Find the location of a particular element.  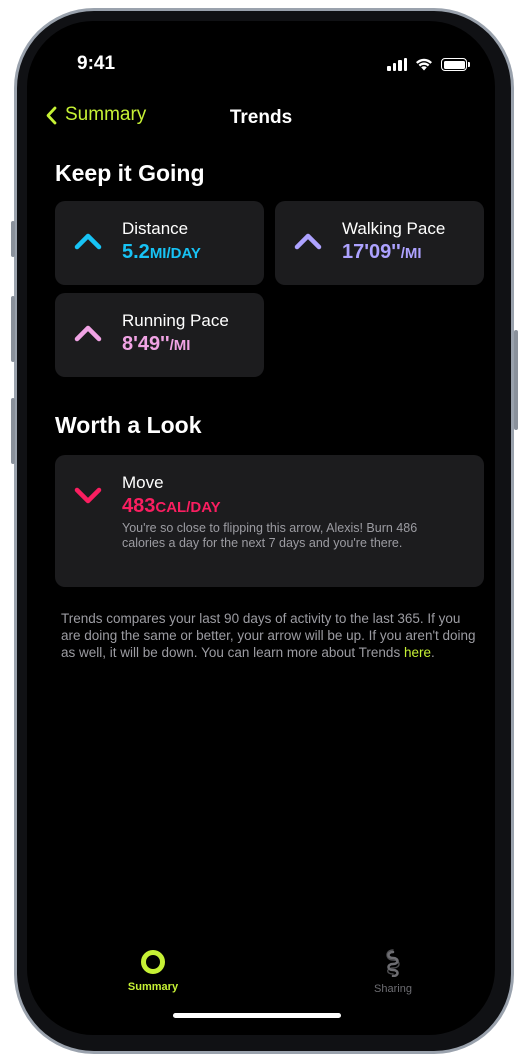

walking-pace-value: 17'09''/MI is located at coordinates (382, 252).